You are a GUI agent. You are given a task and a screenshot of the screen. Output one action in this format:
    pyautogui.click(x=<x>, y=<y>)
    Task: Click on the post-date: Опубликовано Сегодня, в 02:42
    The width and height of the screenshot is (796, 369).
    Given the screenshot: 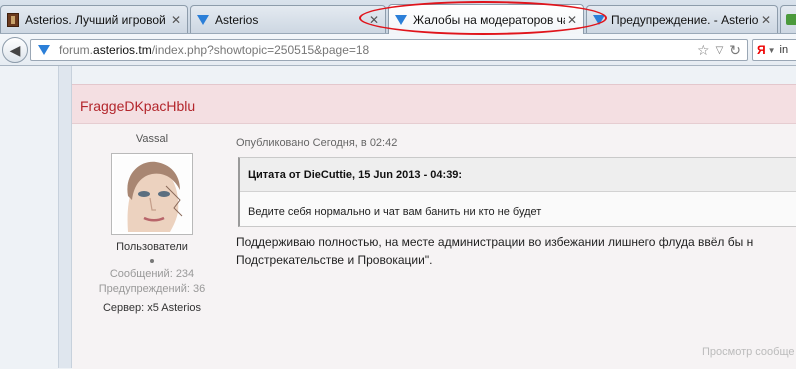 What is the action you would take?
    pyautogui.click(x=317, y=143)
    